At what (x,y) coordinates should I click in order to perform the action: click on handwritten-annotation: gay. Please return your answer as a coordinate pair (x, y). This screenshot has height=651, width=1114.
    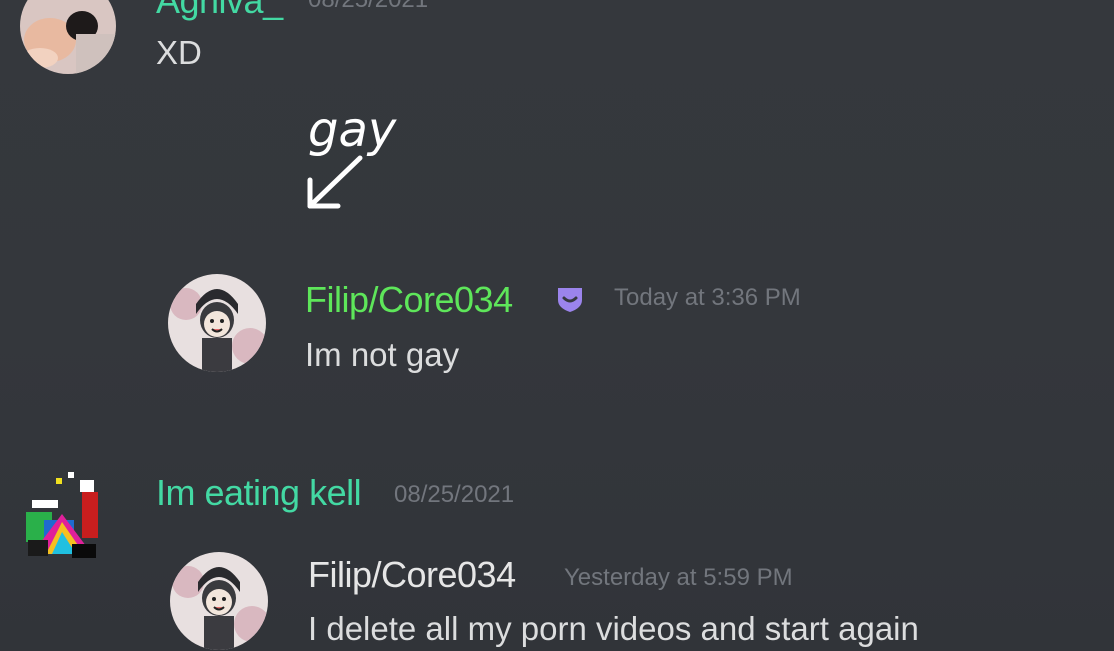
    Looking at the image, I should click on (352, 155).